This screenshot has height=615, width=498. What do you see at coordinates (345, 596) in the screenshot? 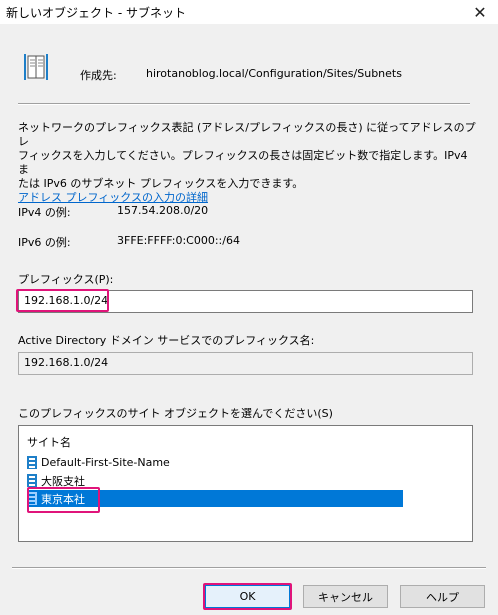
I see `cancel-button: キャンセル` at bounding box center [345, 596].